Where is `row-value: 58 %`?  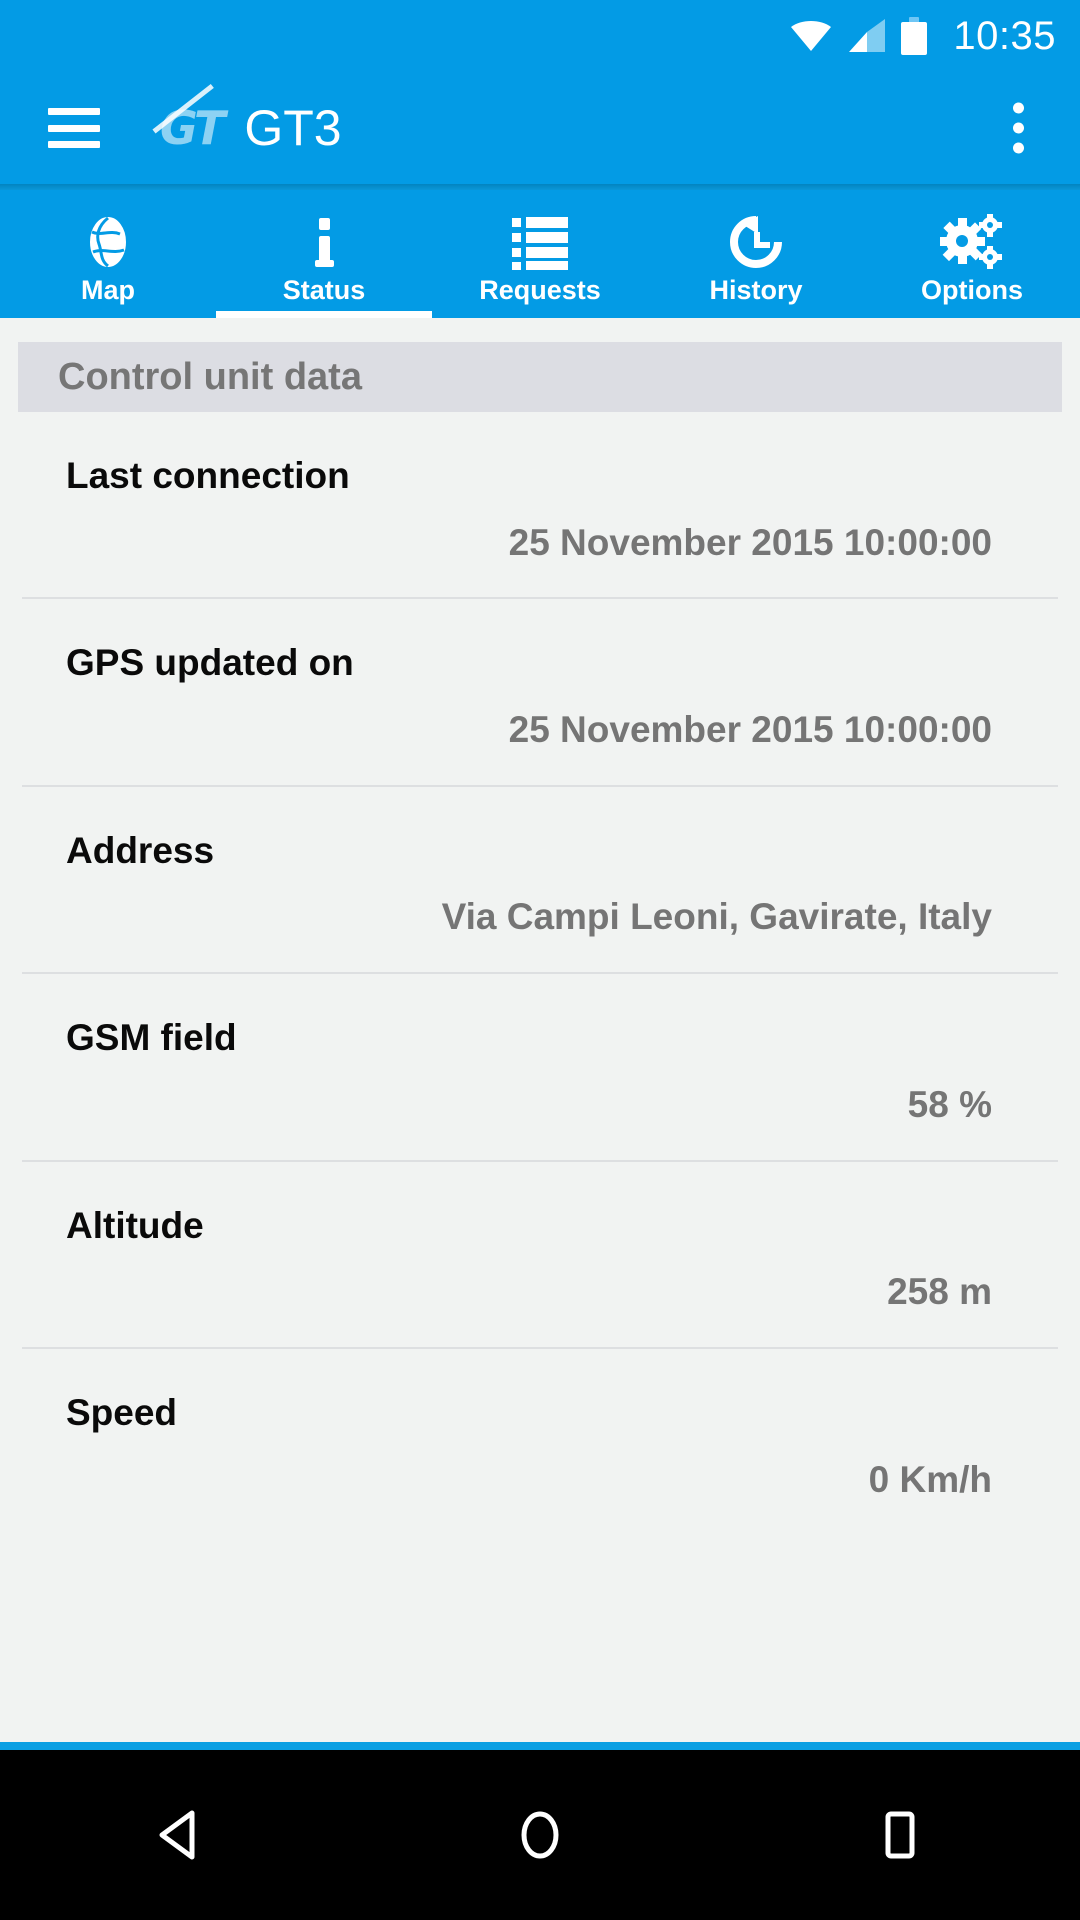 row-value: 58 % is located at coordinates (949, 1104).